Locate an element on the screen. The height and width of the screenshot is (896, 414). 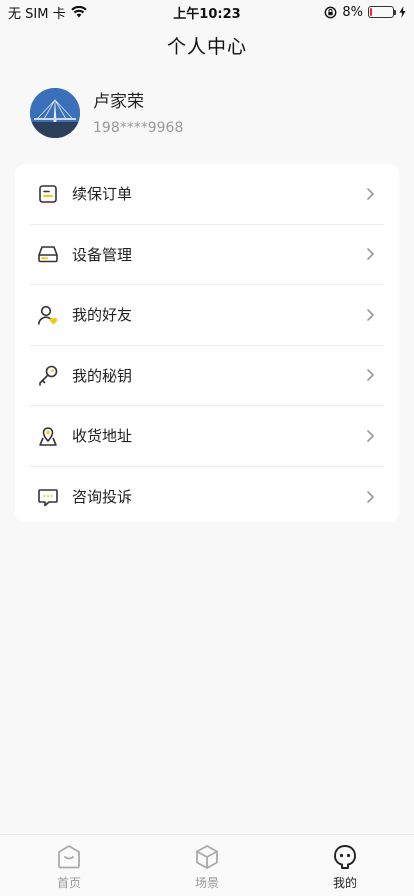
tab-label: 我的 is located at coordinates (344, 883).